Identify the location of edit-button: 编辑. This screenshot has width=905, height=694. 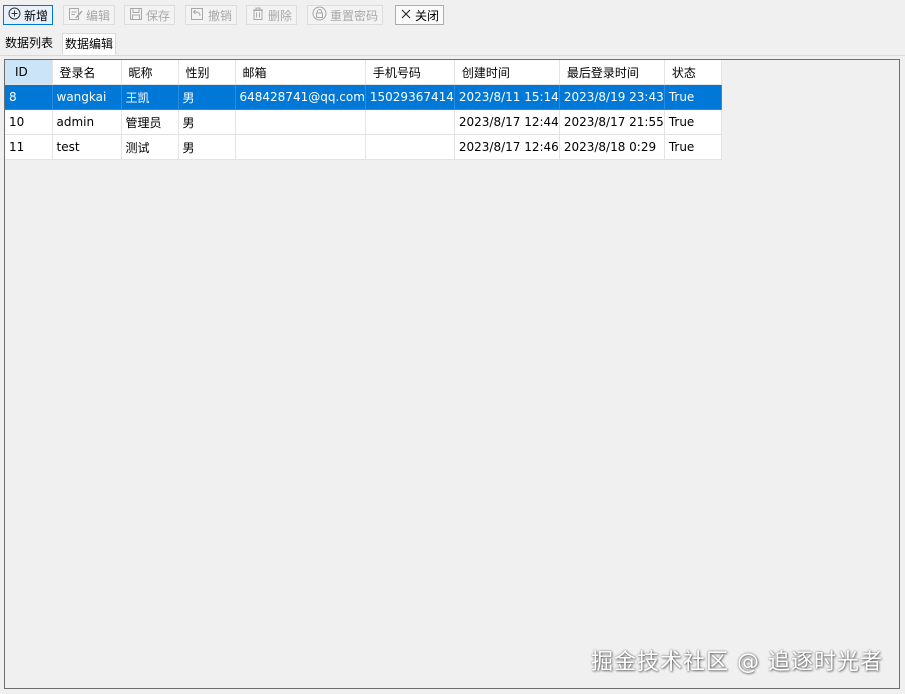
(89, 15).